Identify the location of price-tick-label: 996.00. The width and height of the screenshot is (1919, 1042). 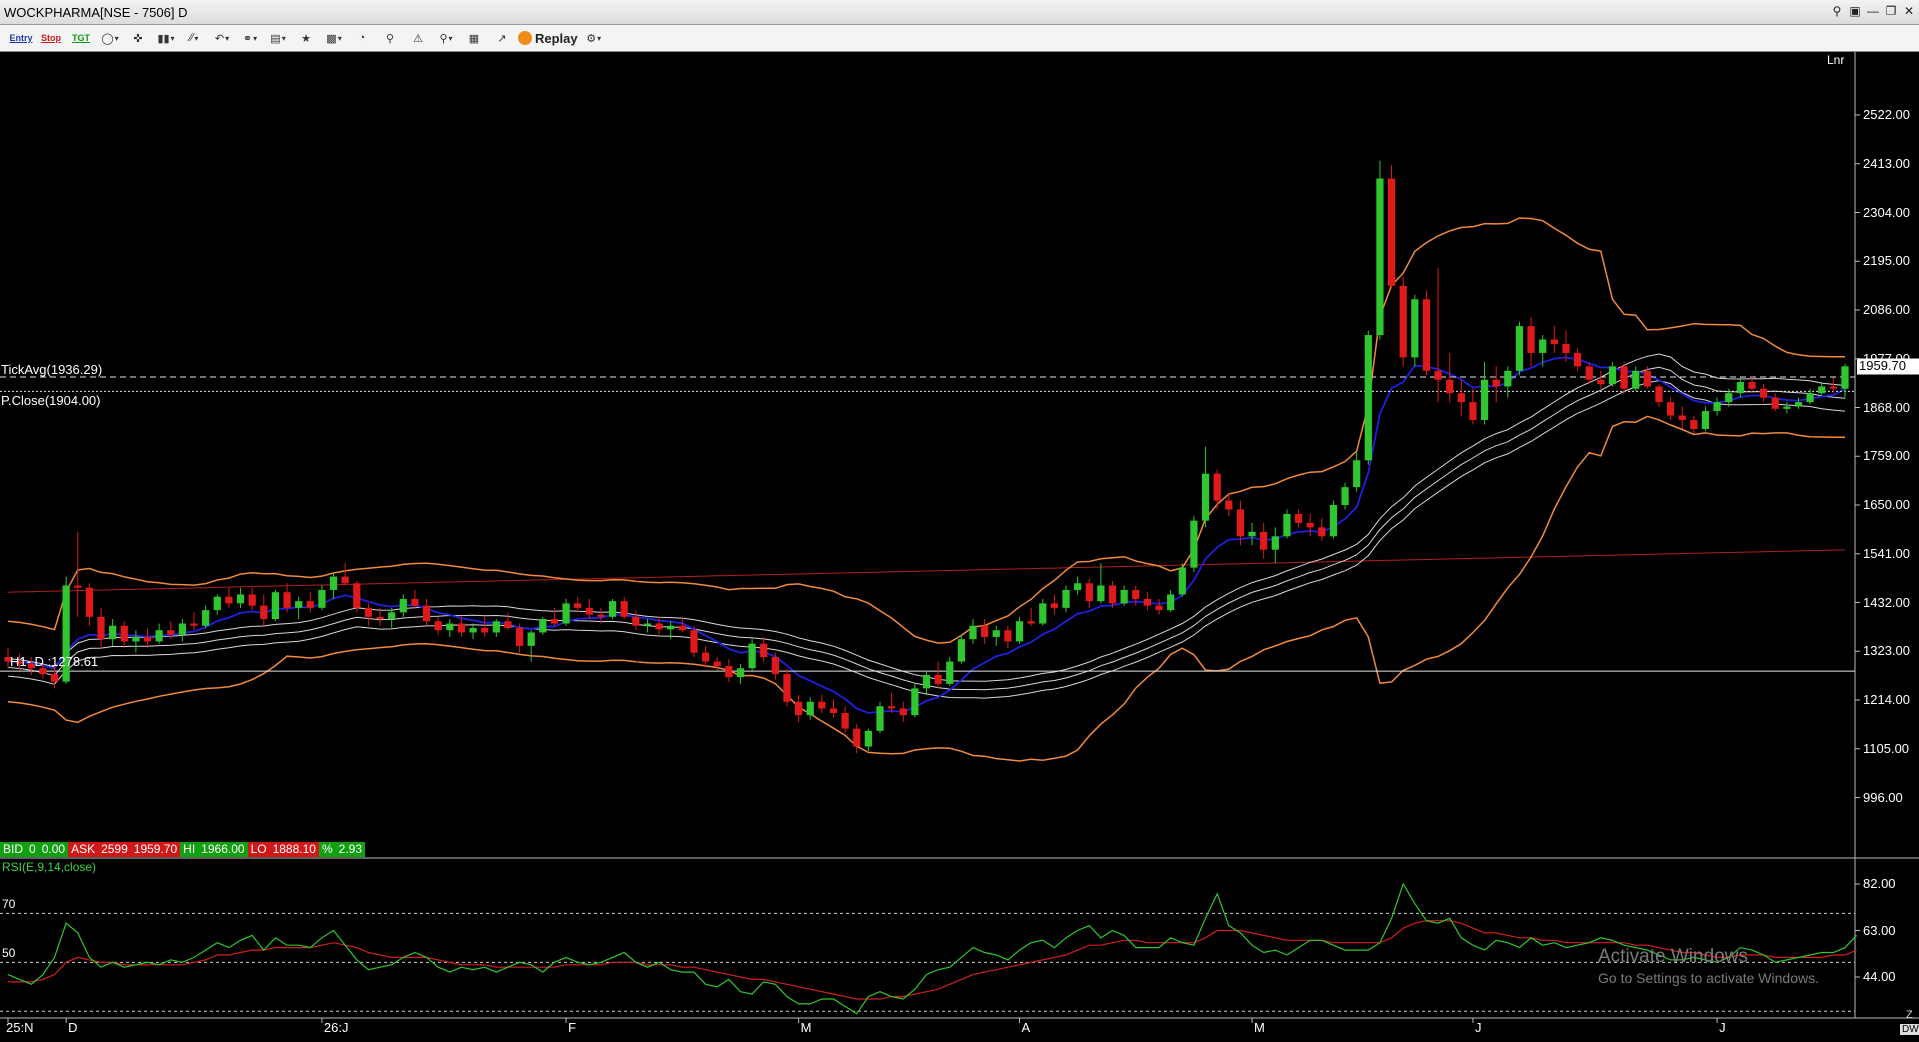
(1883, 797).